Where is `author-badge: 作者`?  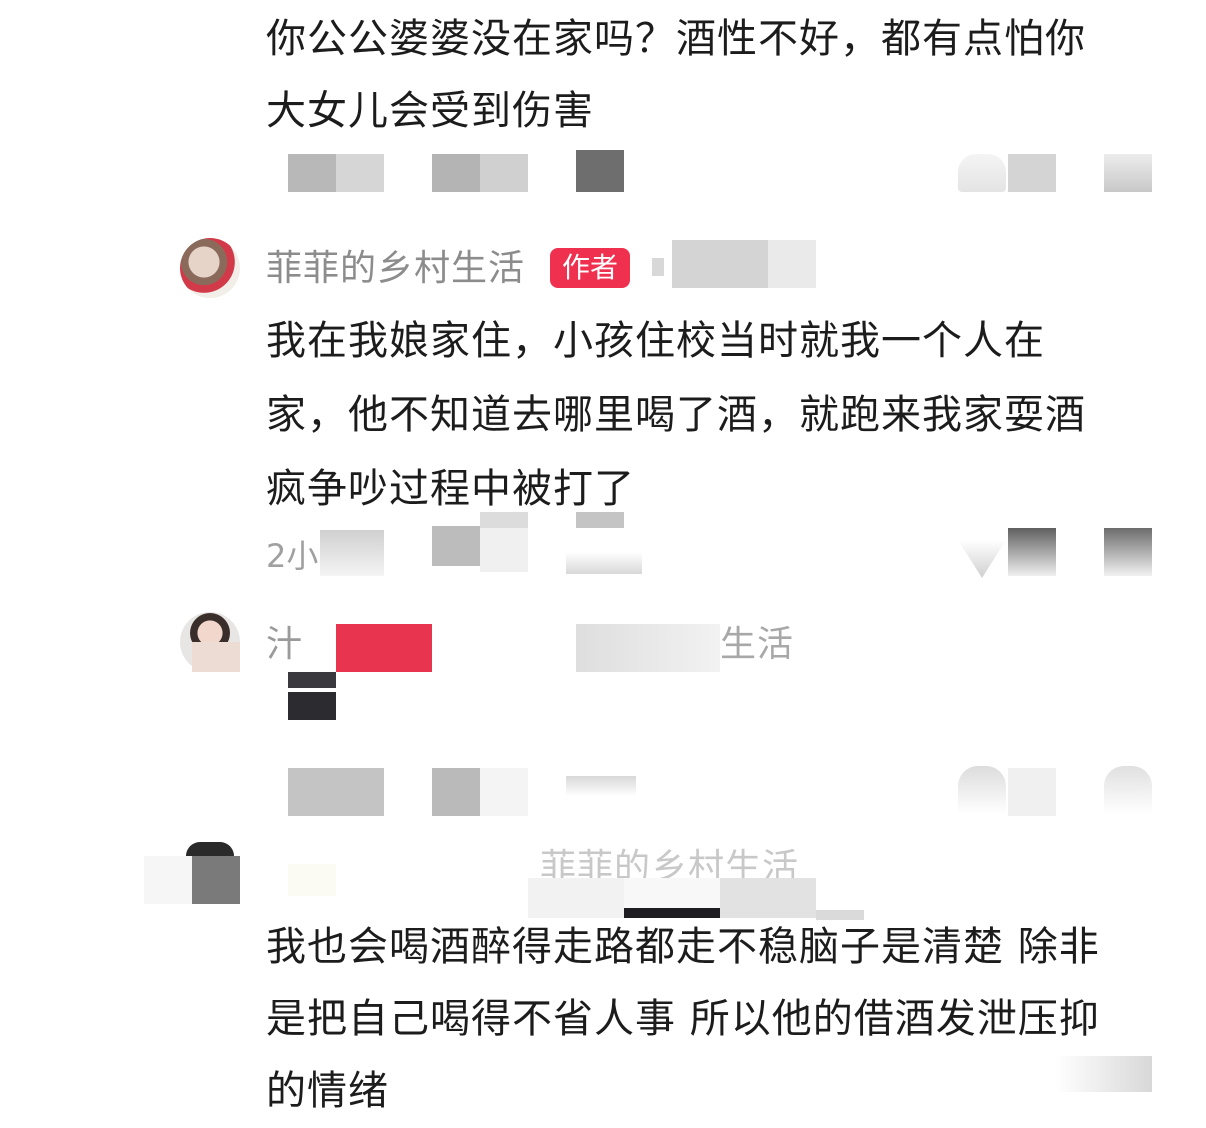 author-badge: 作者 is located at coordinates (590, 268).